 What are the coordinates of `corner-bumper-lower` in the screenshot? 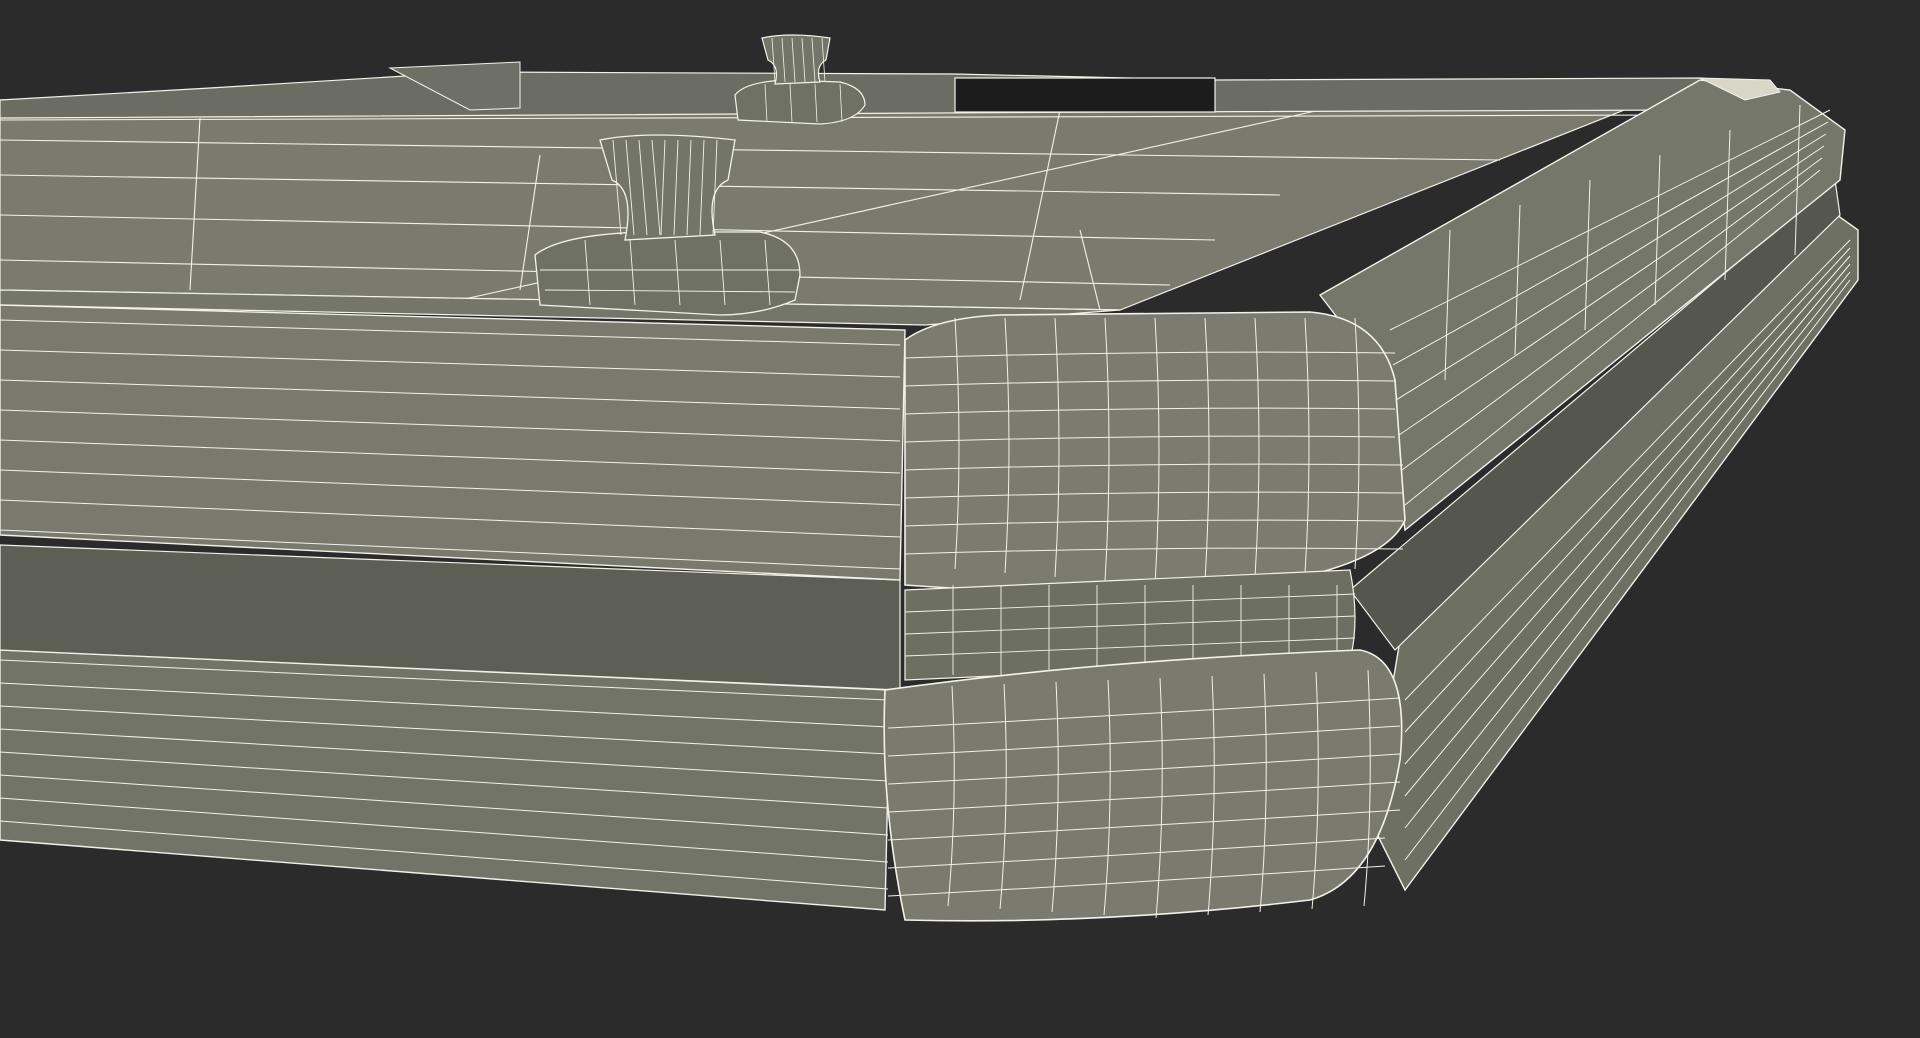 It's located at (1143, 785).